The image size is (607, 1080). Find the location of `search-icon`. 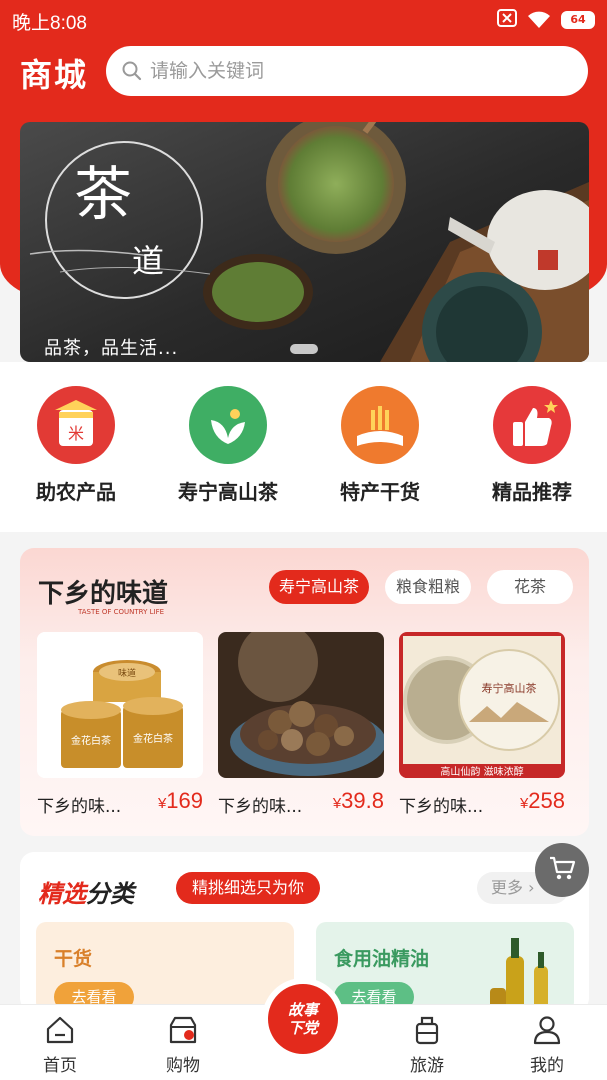

search-icon is located at coordinates (132, 73).